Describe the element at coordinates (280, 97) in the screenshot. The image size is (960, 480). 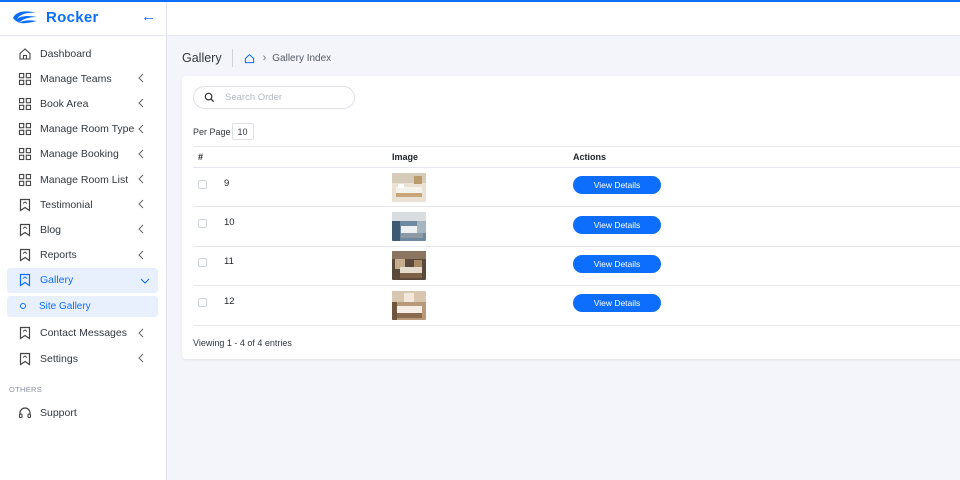
I see `search-input` at that location.